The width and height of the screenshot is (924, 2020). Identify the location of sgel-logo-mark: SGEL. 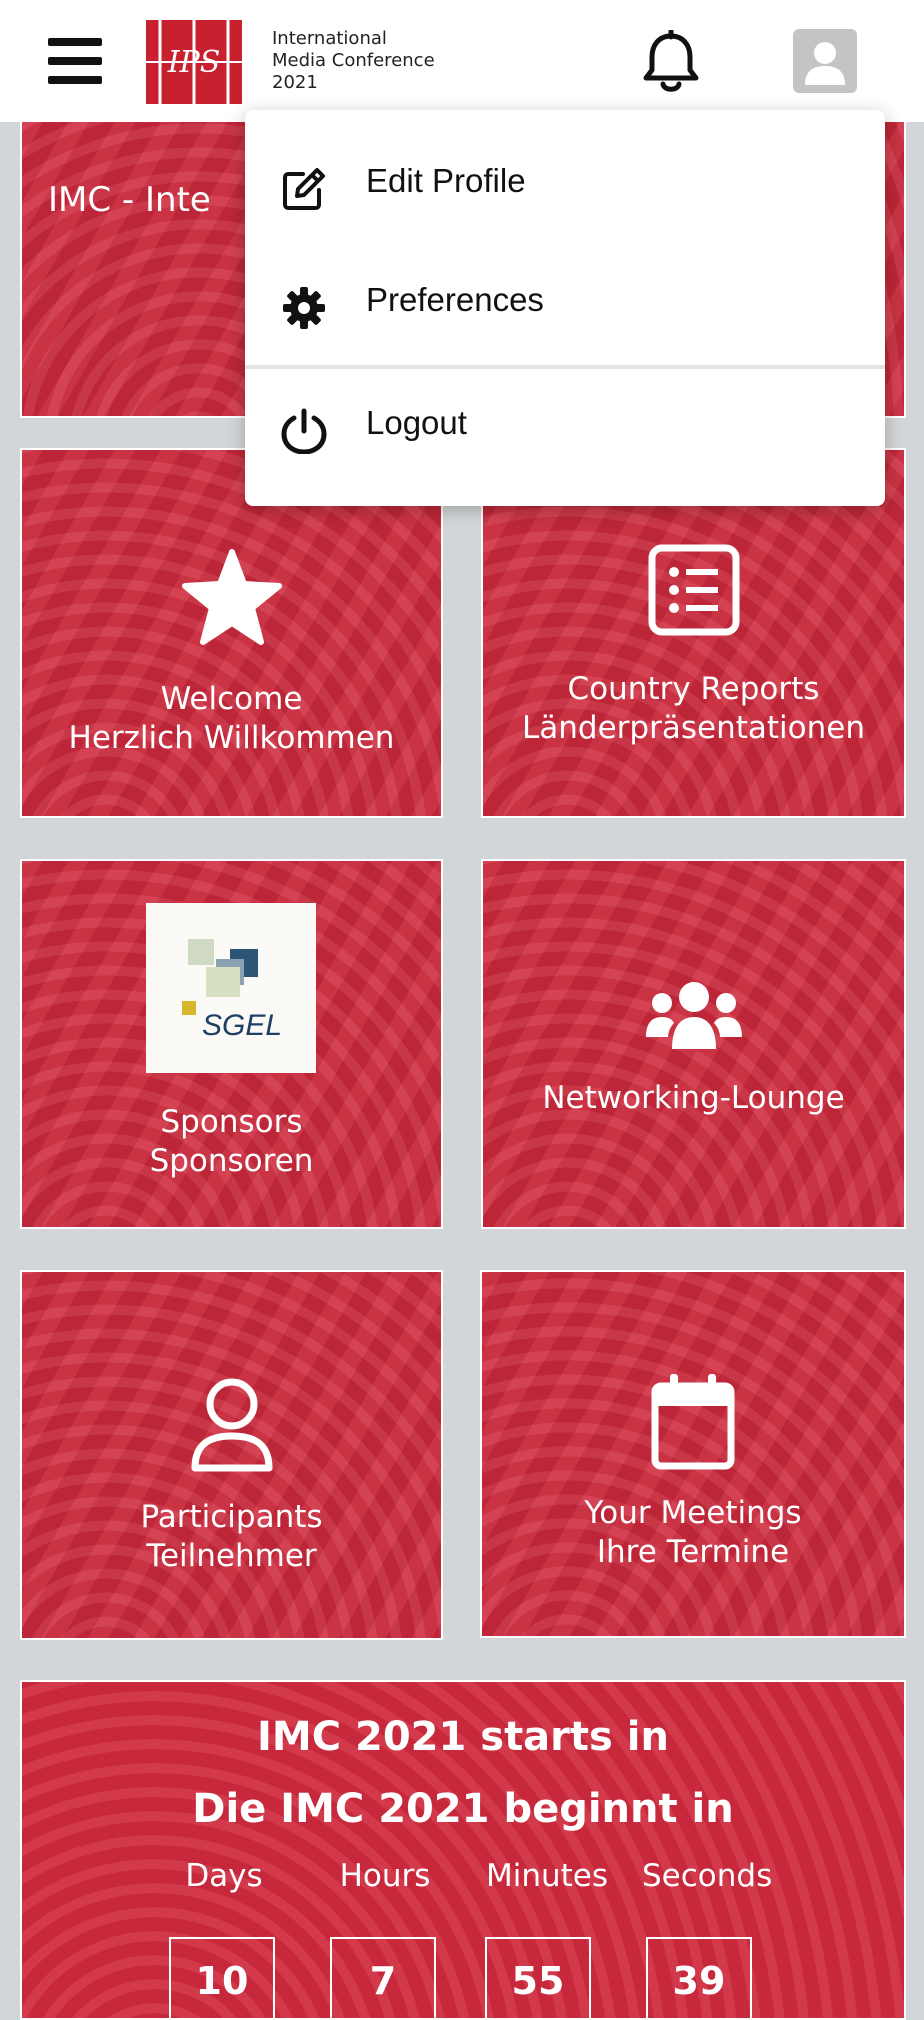
(232, 990).